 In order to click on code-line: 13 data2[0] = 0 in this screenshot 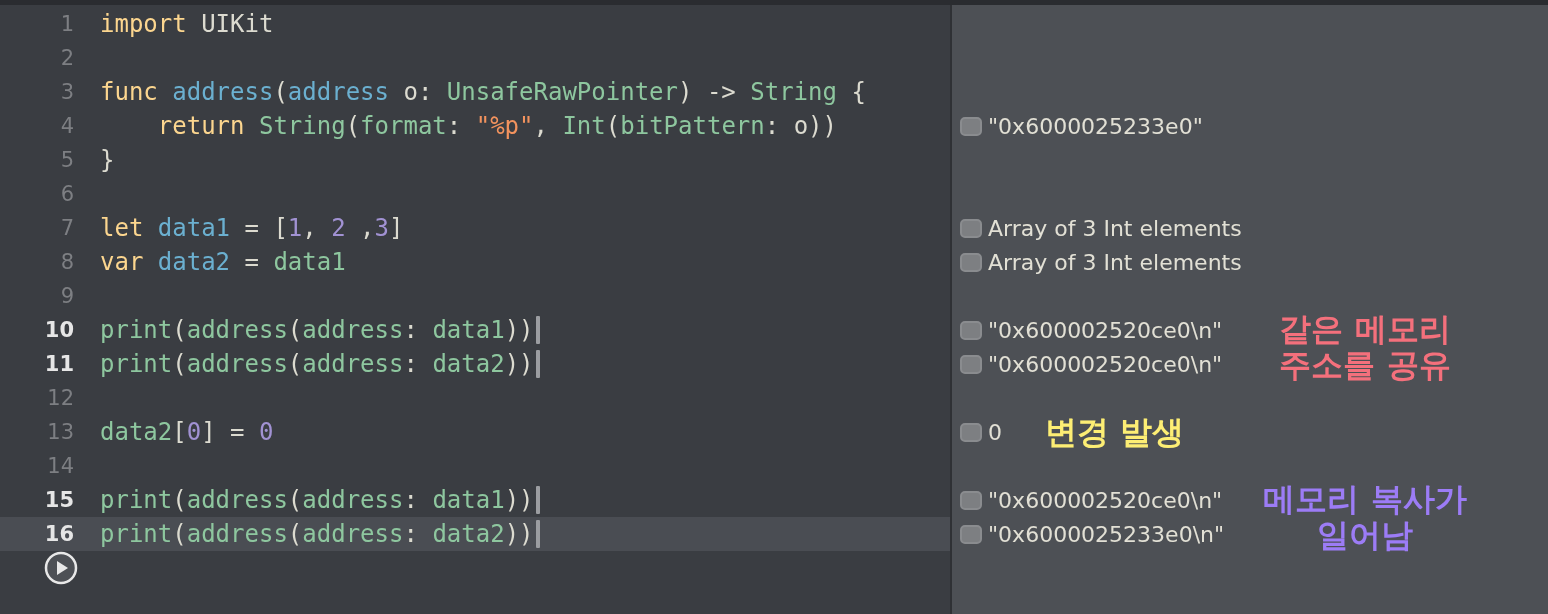, I will do `click(475, 432)`.